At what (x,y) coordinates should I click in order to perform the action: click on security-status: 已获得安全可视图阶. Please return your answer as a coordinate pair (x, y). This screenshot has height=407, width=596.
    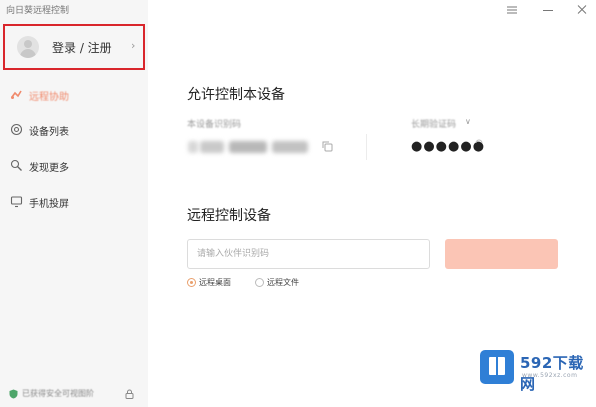
    Looking at the image, I should click on (75, 394).